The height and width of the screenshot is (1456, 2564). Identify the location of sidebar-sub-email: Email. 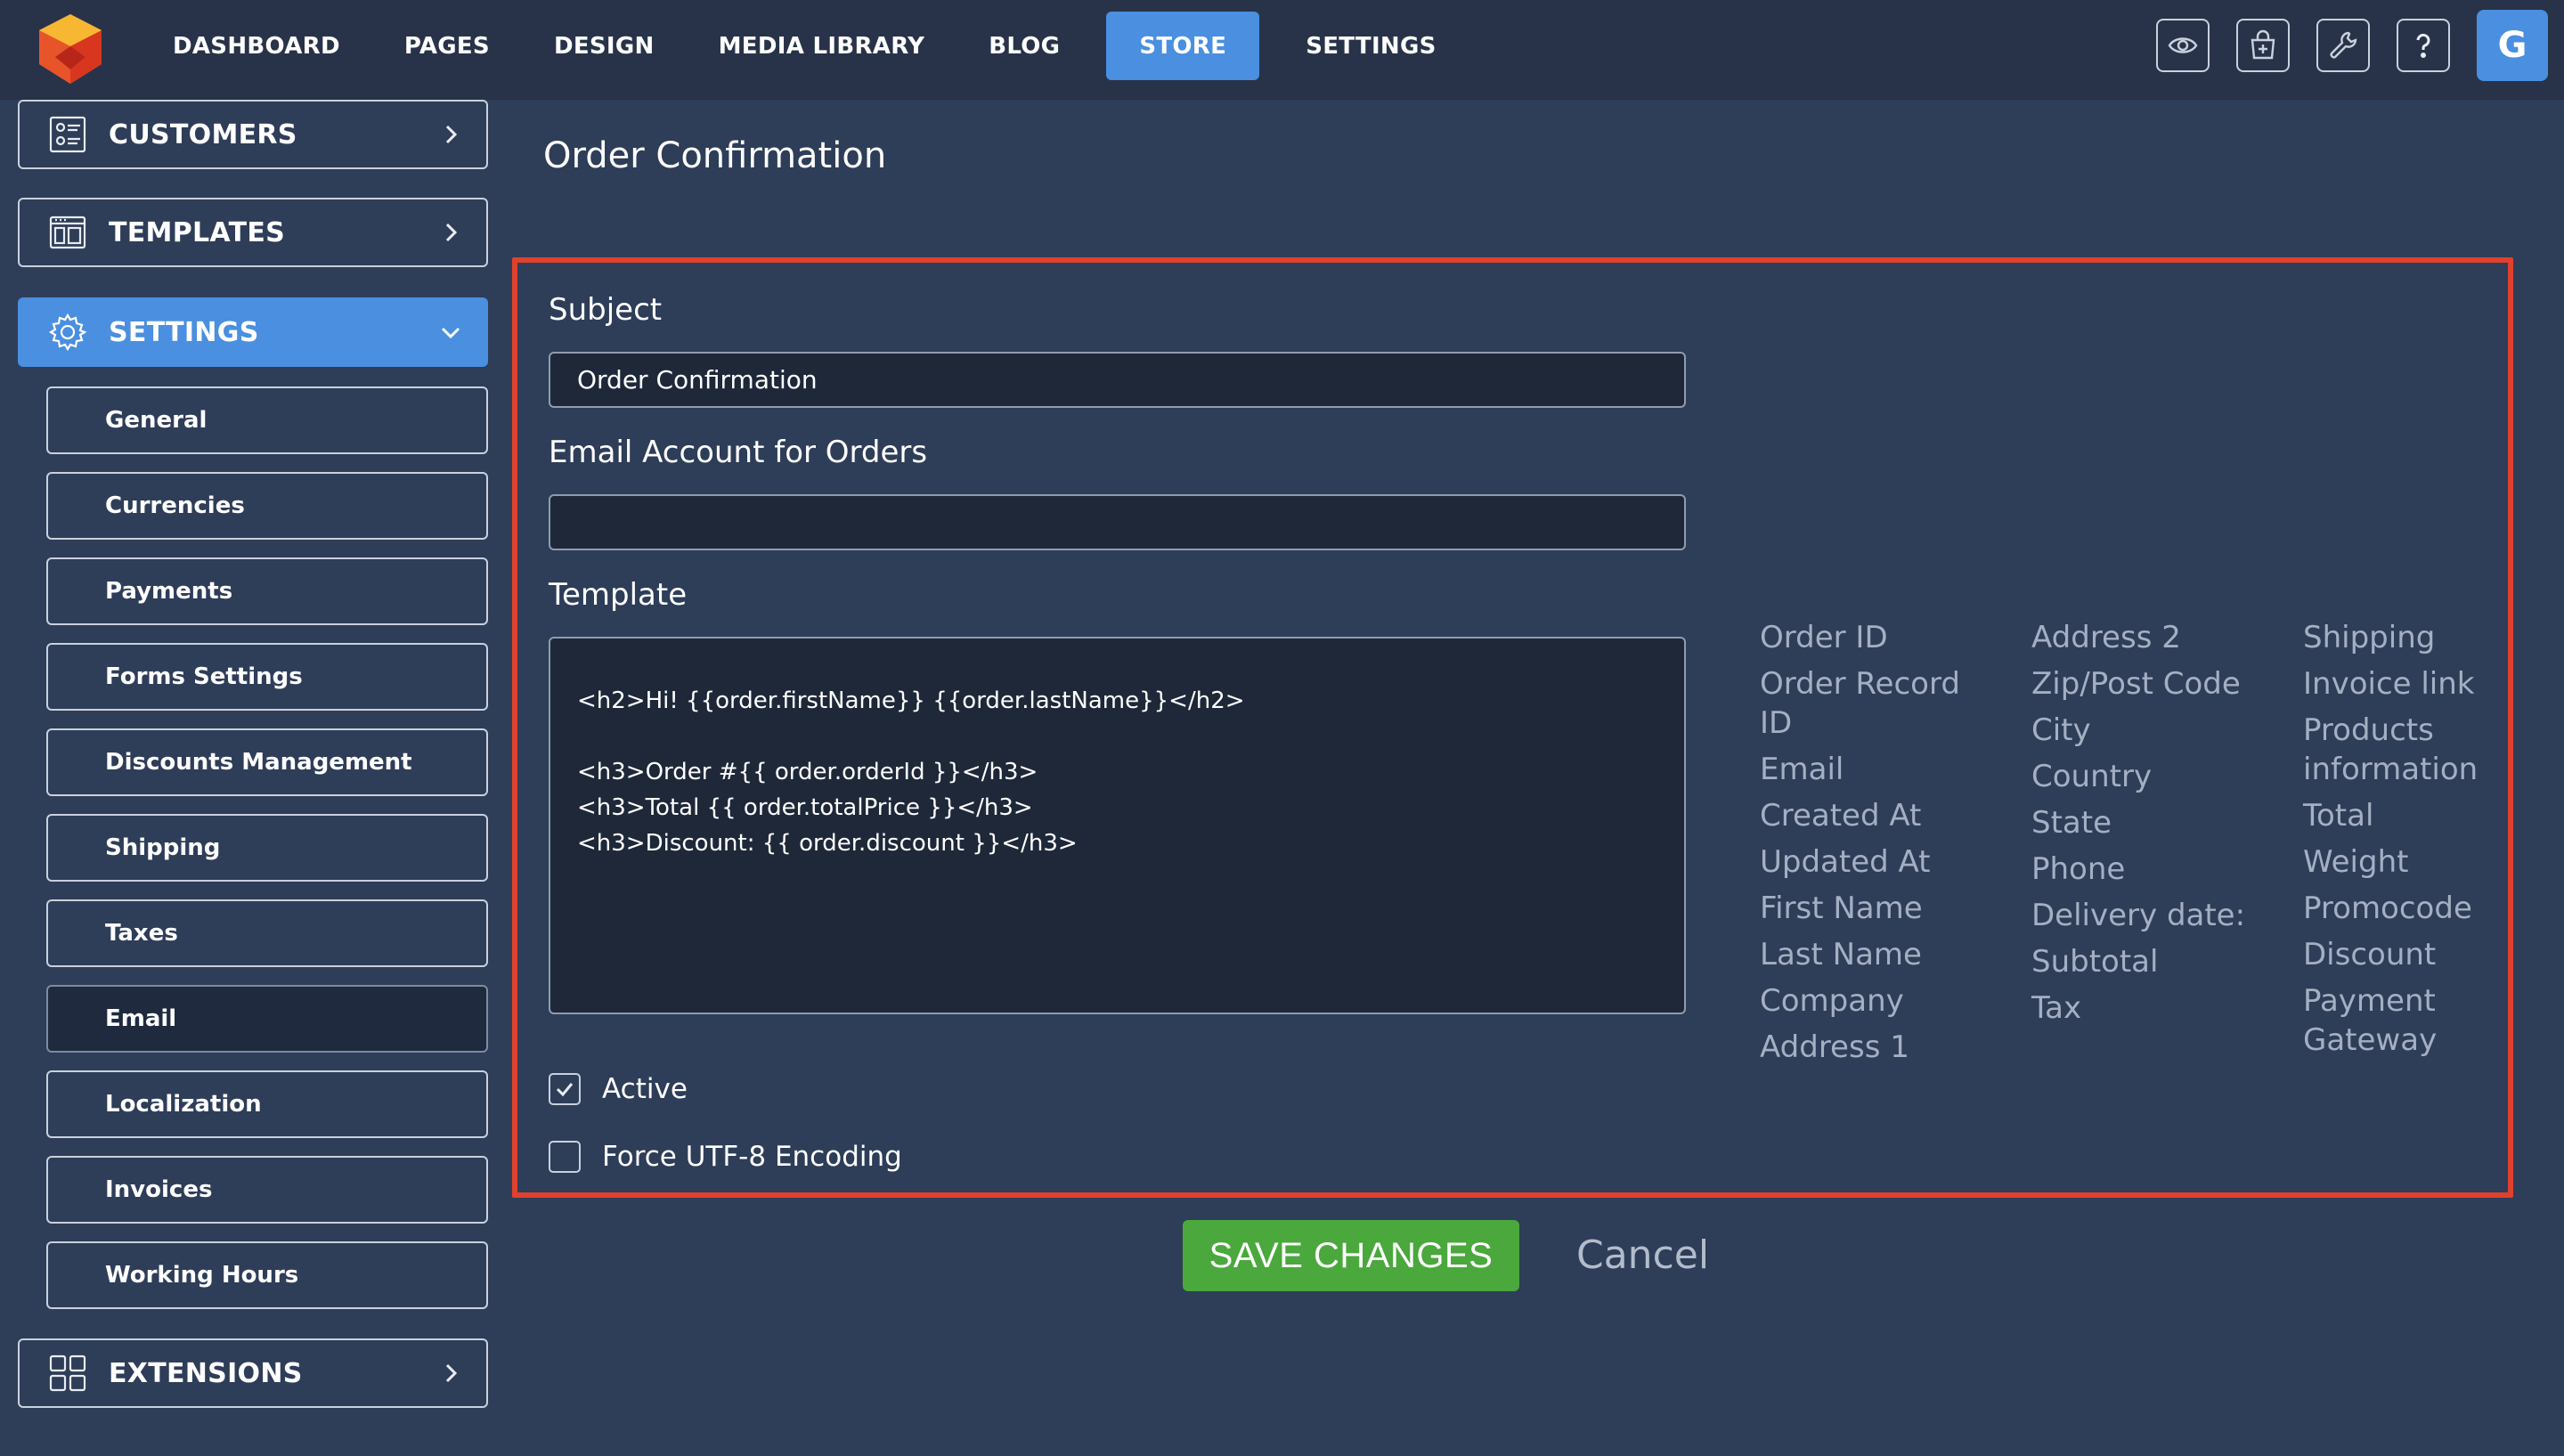
(267, 1019).